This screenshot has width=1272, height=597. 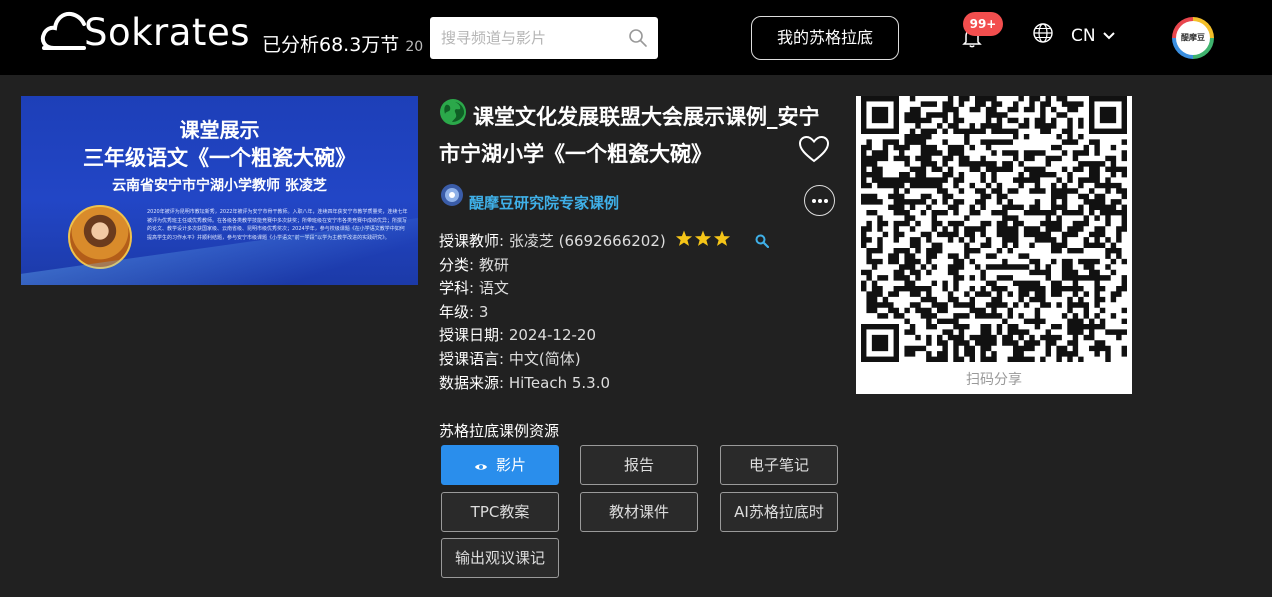 I want to click on qr-caption: 扫码分享, so click(x=994, y=380).